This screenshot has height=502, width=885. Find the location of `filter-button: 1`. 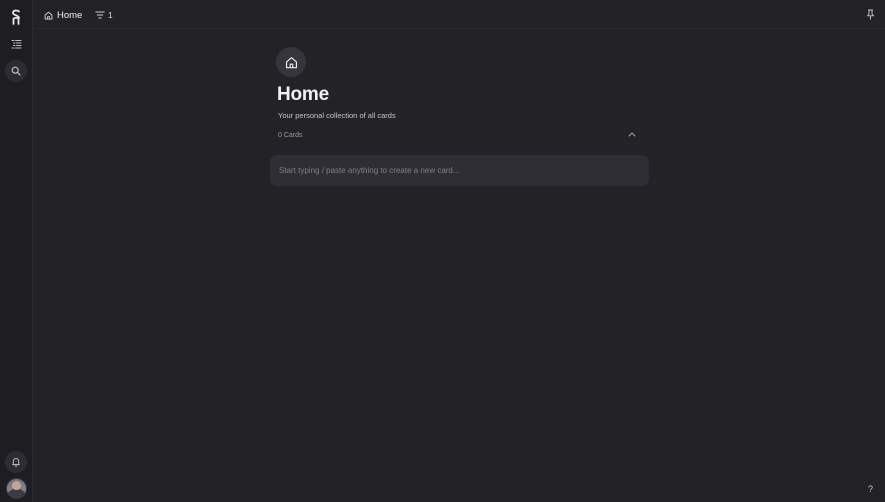

filter-button: 1 is located at coordinates (104, 15).